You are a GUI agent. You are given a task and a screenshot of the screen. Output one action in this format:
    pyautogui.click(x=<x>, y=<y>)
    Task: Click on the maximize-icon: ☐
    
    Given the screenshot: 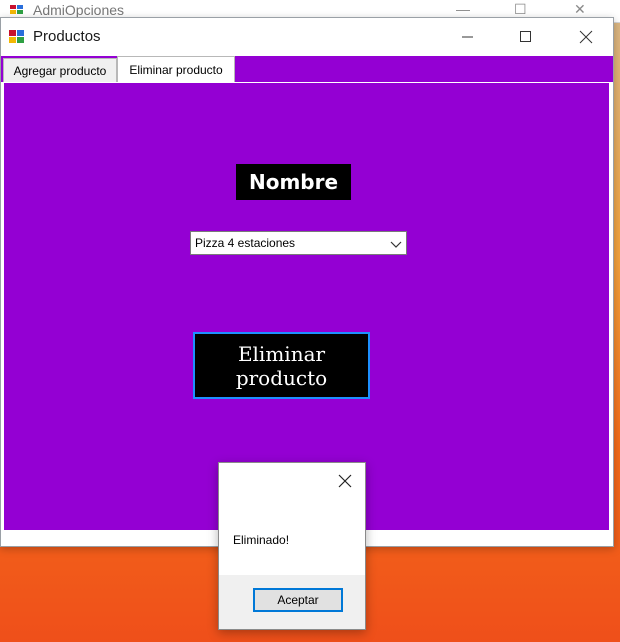 What is the action you would take?
    pyautogui.click(x=520, y=9)
    